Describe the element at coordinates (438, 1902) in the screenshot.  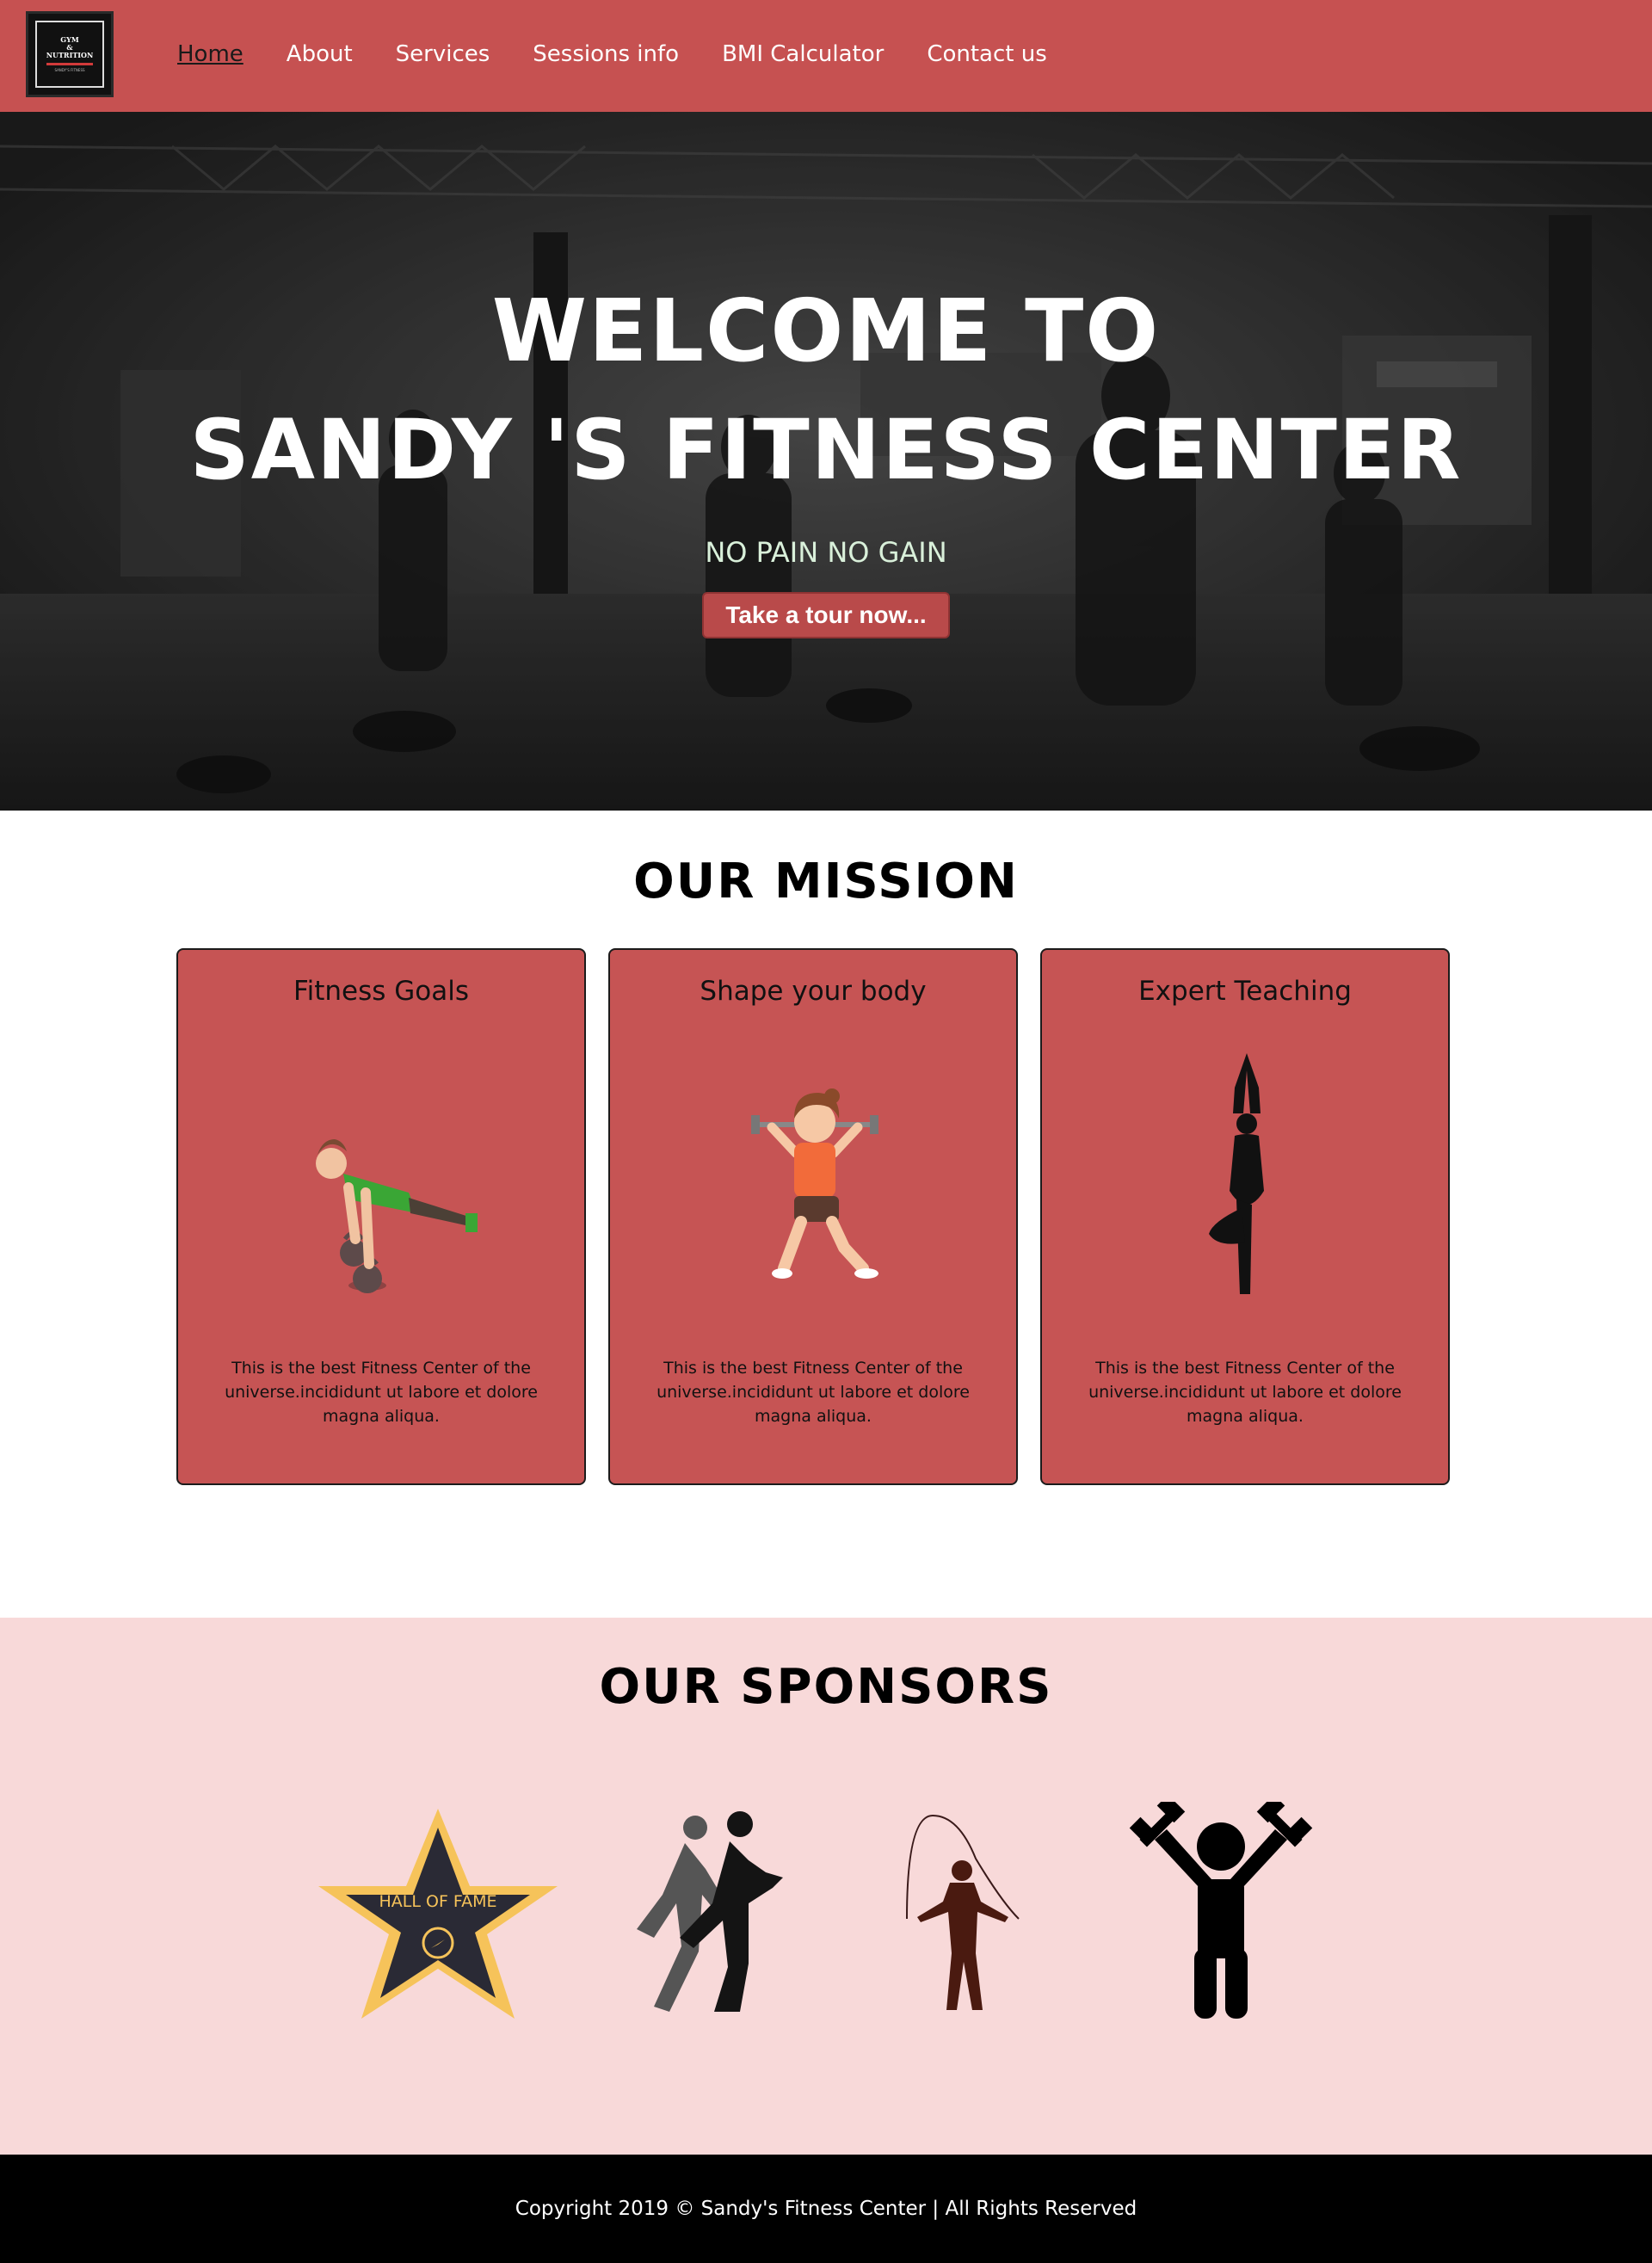
I see `hall-of-fame-text: HALL OF FAME` at that location.